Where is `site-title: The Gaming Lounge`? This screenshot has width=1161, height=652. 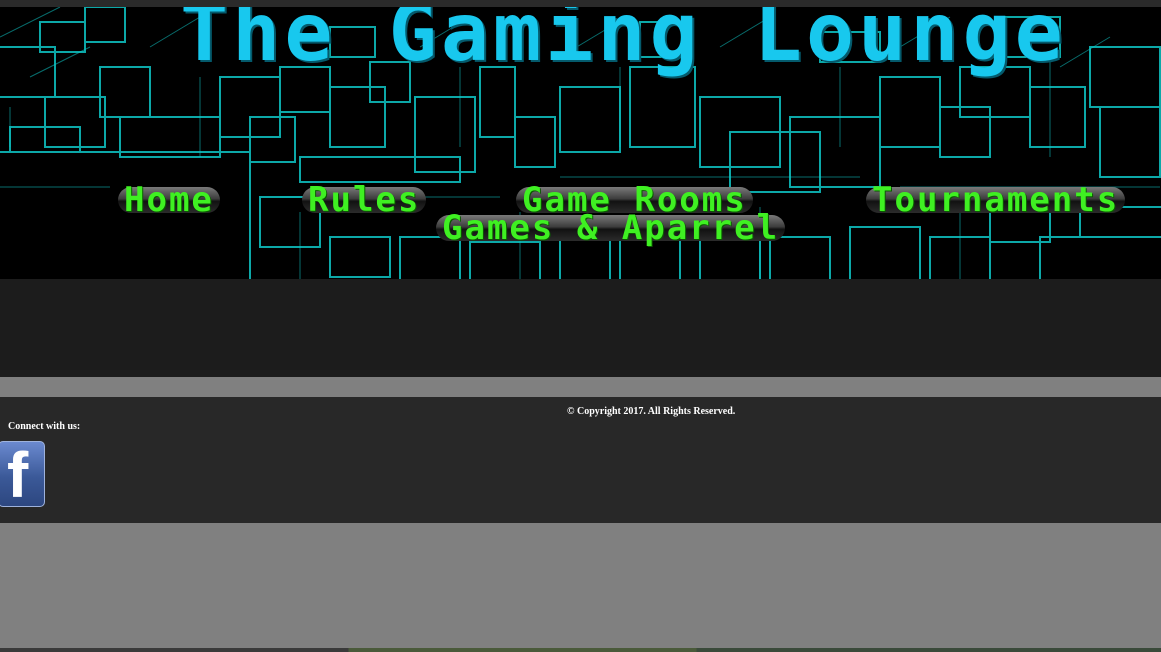
site-title: The Gaming Lounge is located at coordinates (623, 43).